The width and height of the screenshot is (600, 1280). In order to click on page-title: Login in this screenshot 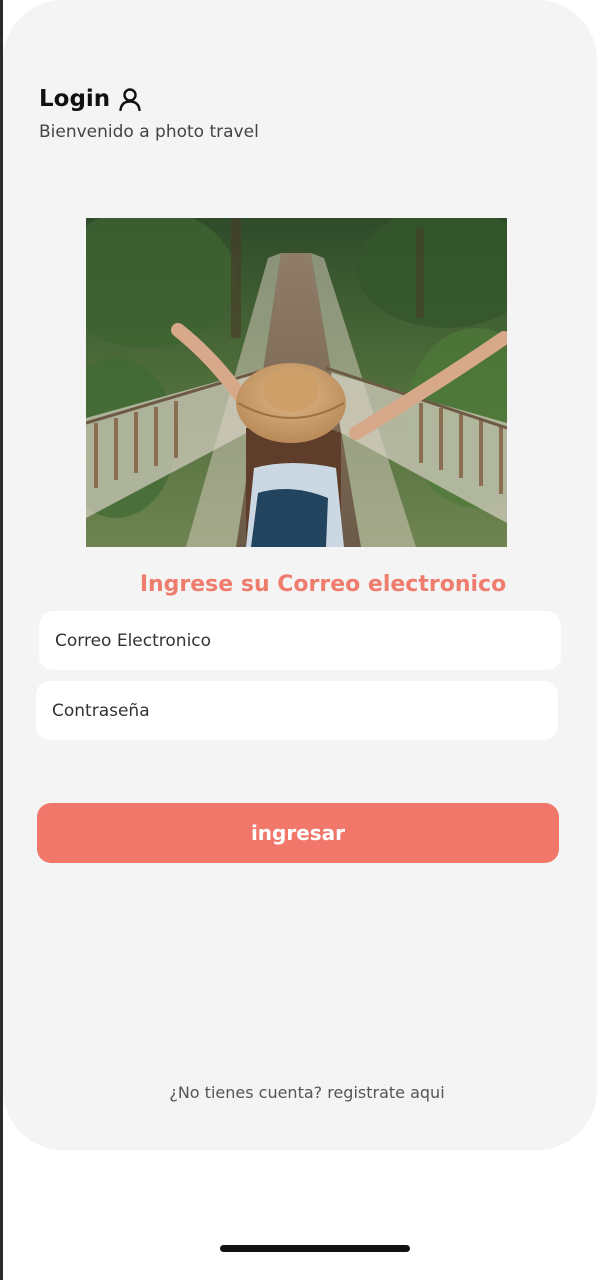, I will do `click(75, 99)`.